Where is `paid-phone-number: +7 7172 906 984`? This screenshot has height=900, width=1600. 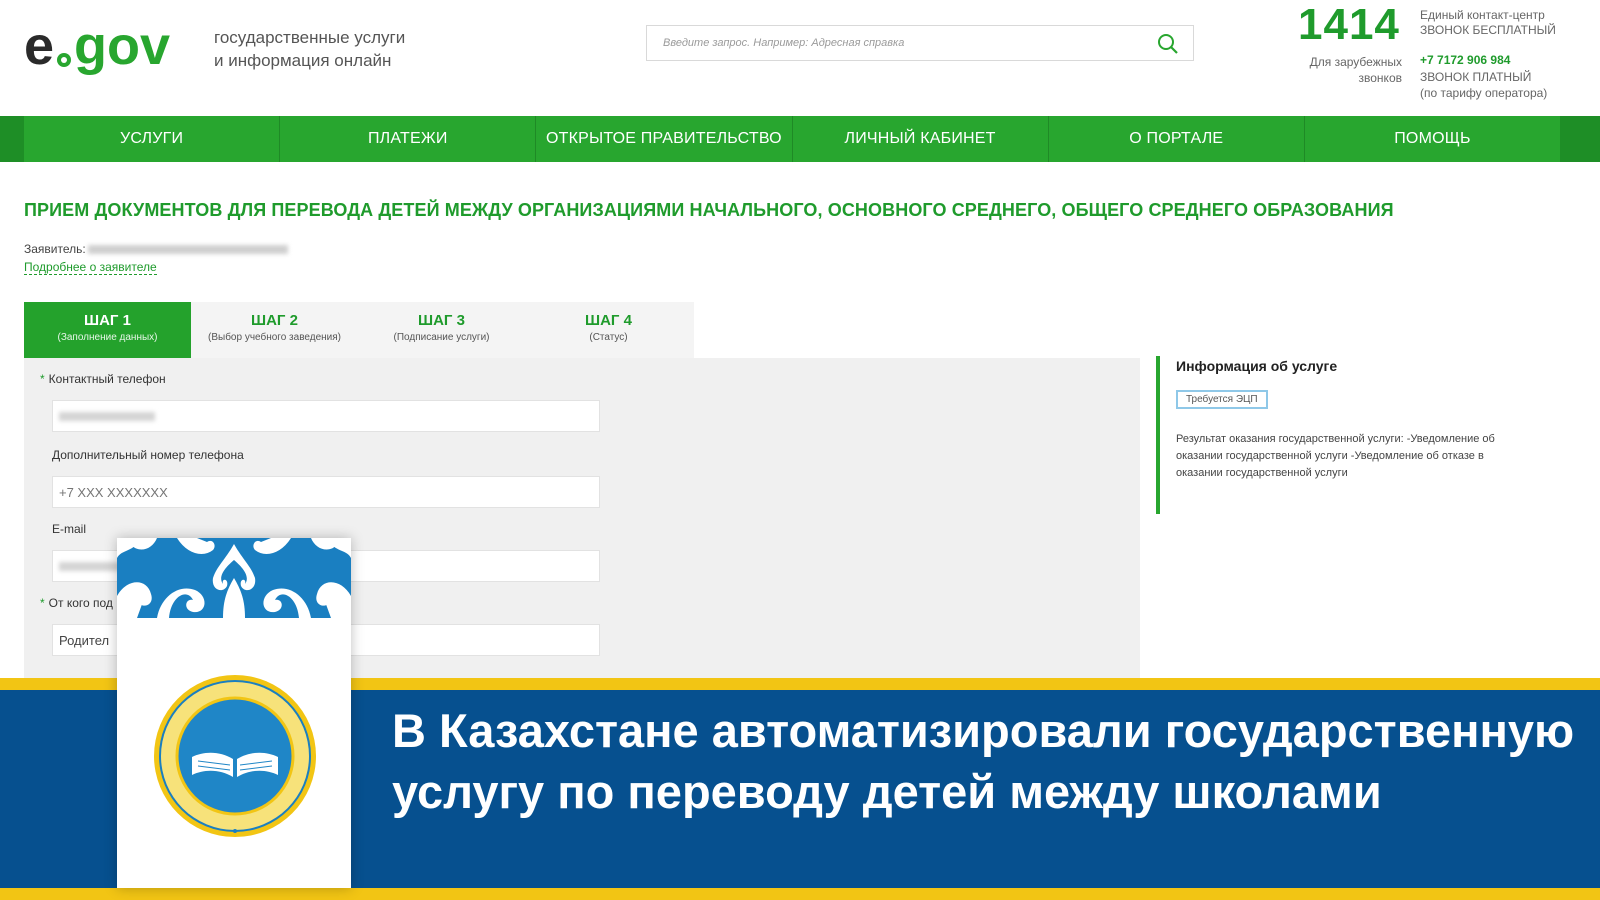
paid-phone-number: +7 7172 906 984 is located at coordinates (1465, 60).